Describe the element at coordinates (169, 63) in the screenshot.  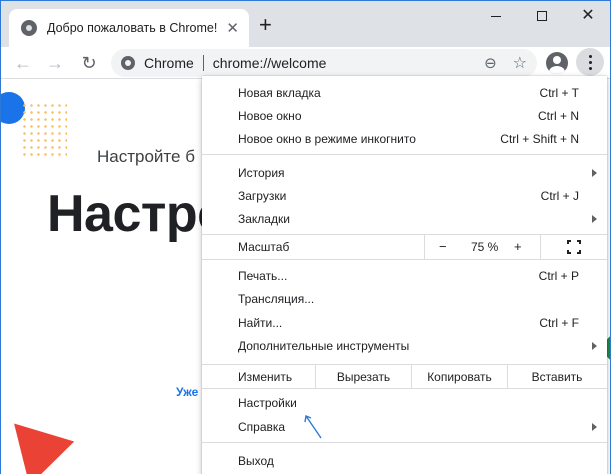
I see `site-chip: Chrome` at that location.